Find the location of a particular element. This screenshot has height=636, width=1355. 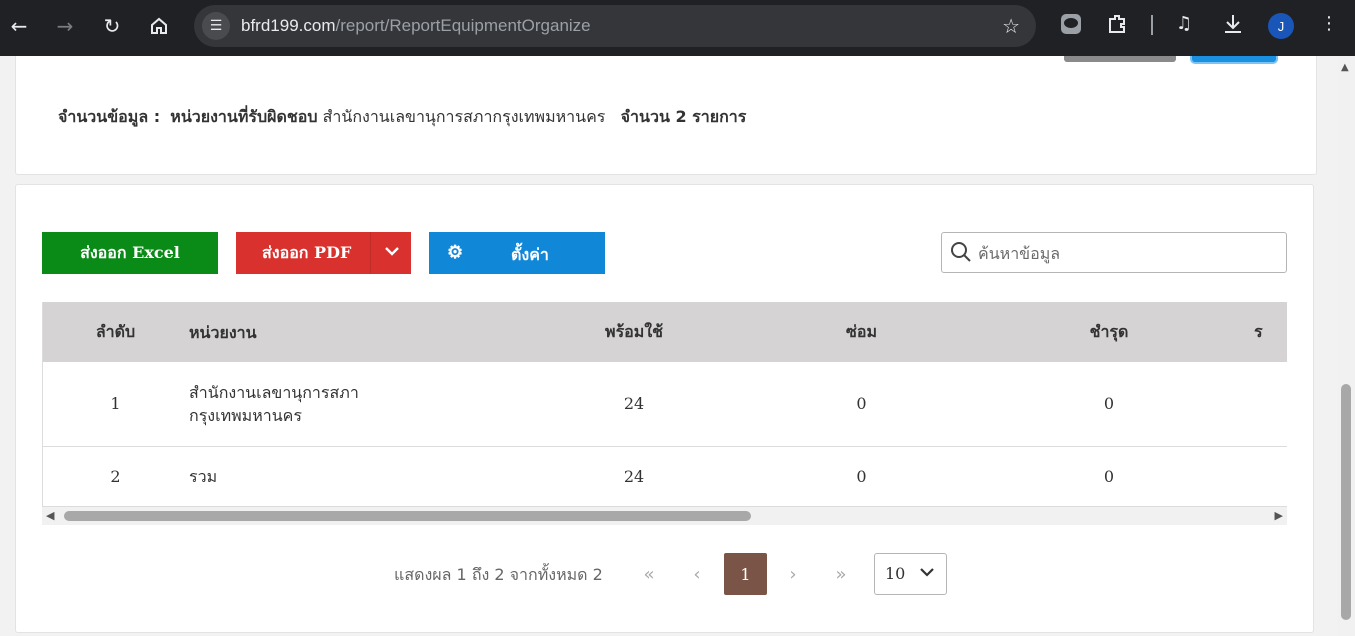

cell-unit-text: สำนักงานเลขานุการสภากรุงเทพมหานคร is located at coordinates (274, 403).